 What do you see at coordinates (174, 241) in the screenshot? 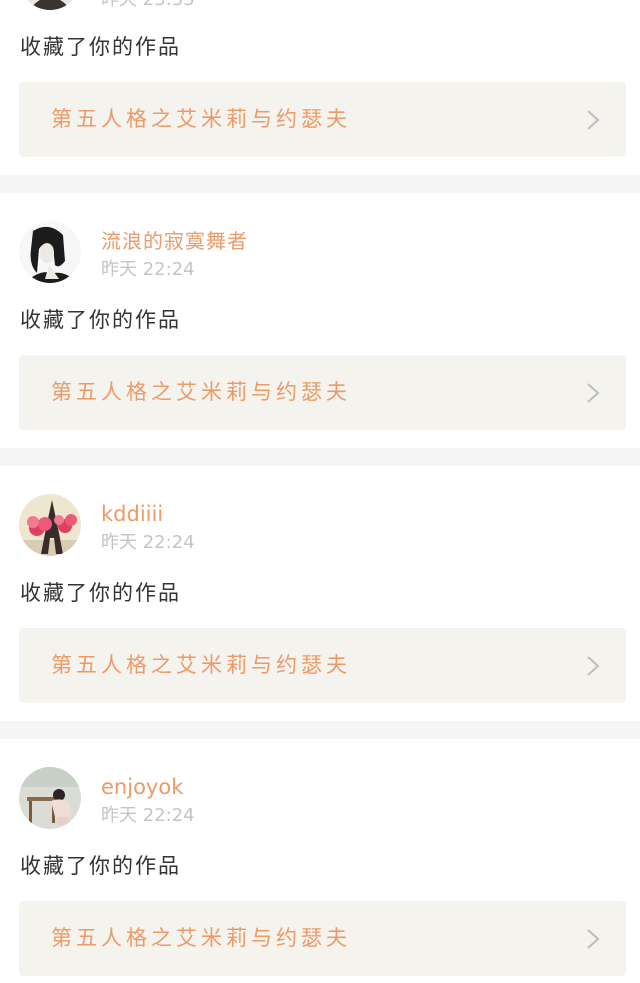
I see `username: 流浪的寂寞舞者` at bounding box center [174, 241].